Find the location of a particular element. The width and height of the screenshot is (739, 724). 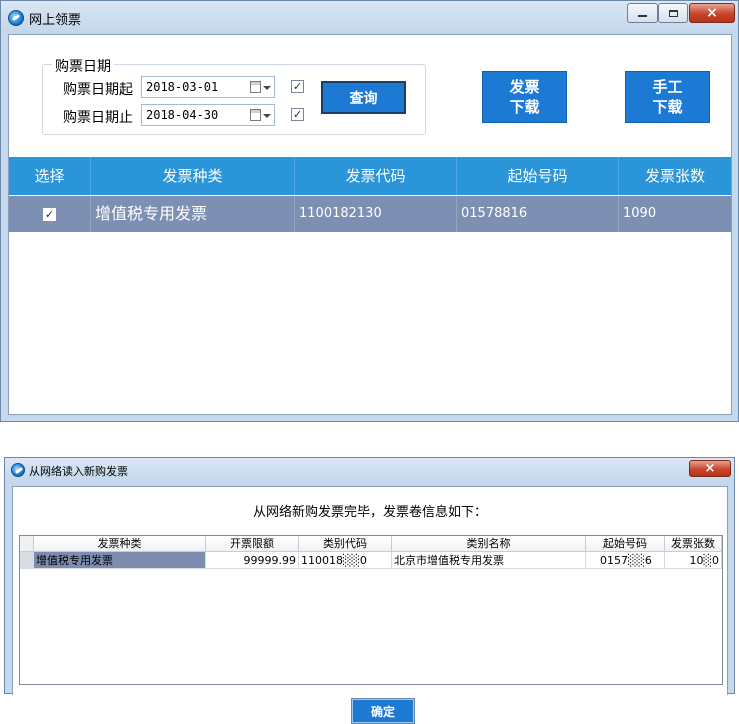

close-button: × is located at coordinates (712, 13).